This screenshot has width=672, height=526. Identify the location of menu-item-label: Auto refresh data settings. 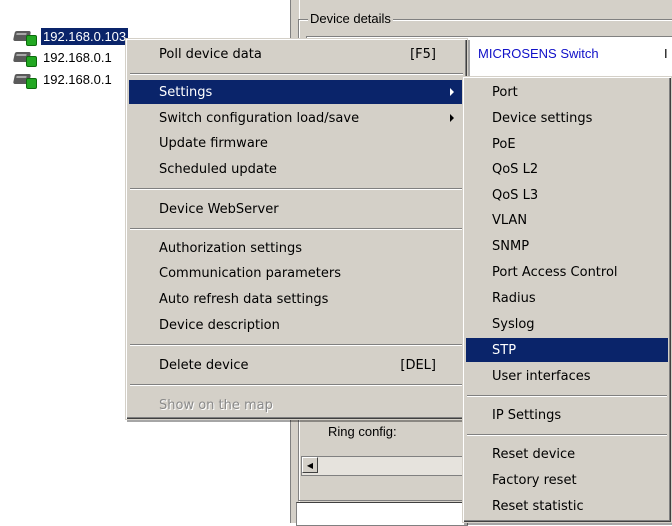
(244, 299).